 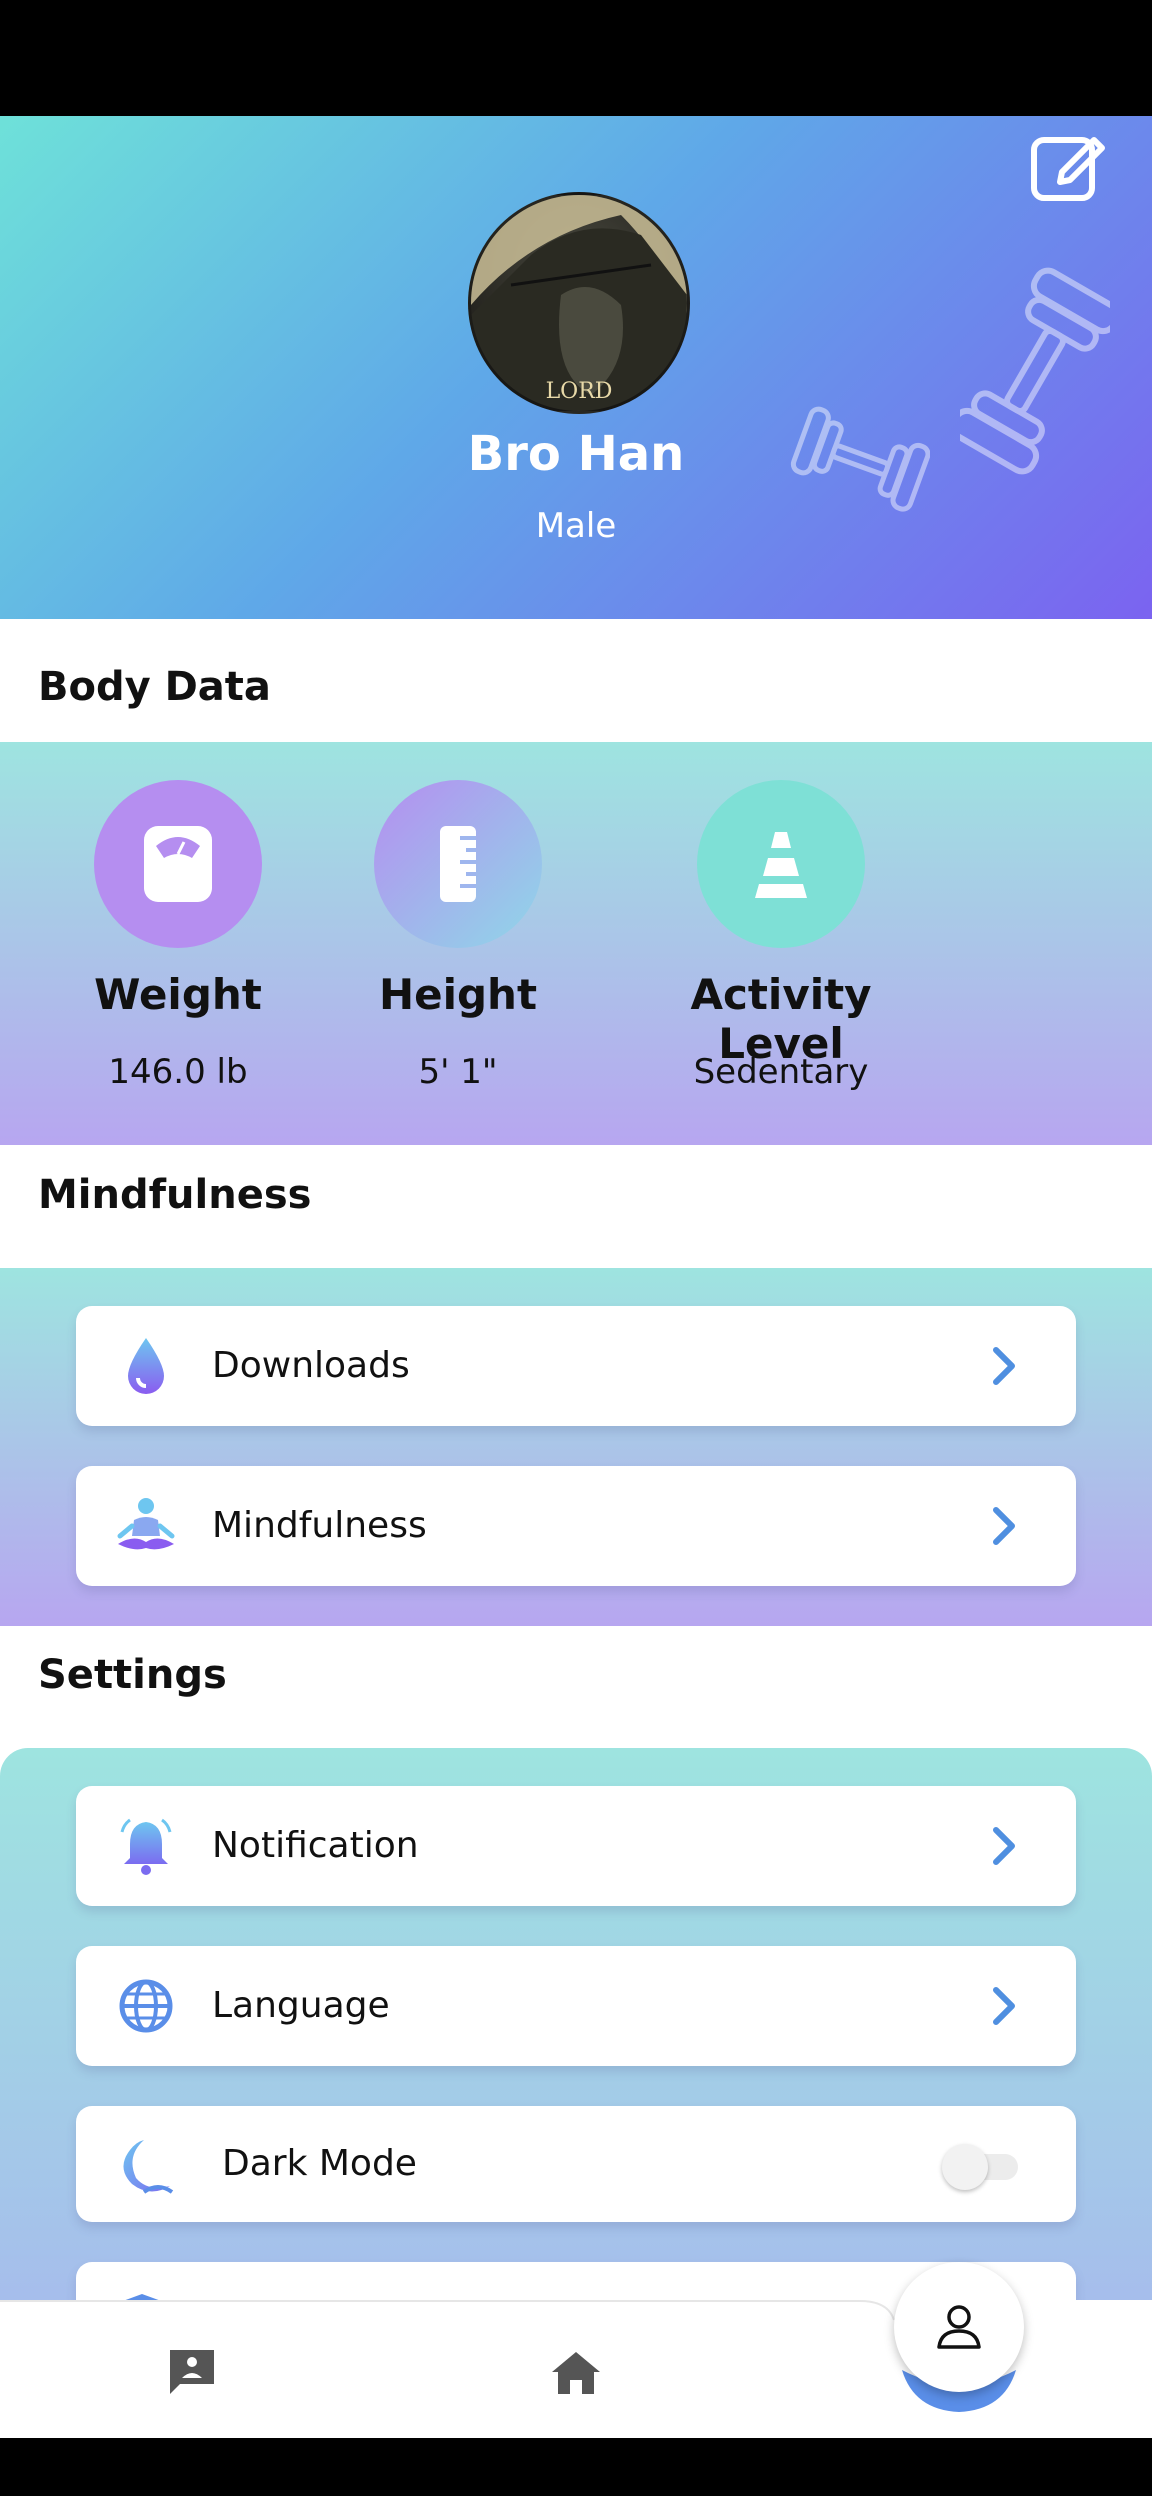 I want to click on language-label: Language, so click(x=301, y=2005).